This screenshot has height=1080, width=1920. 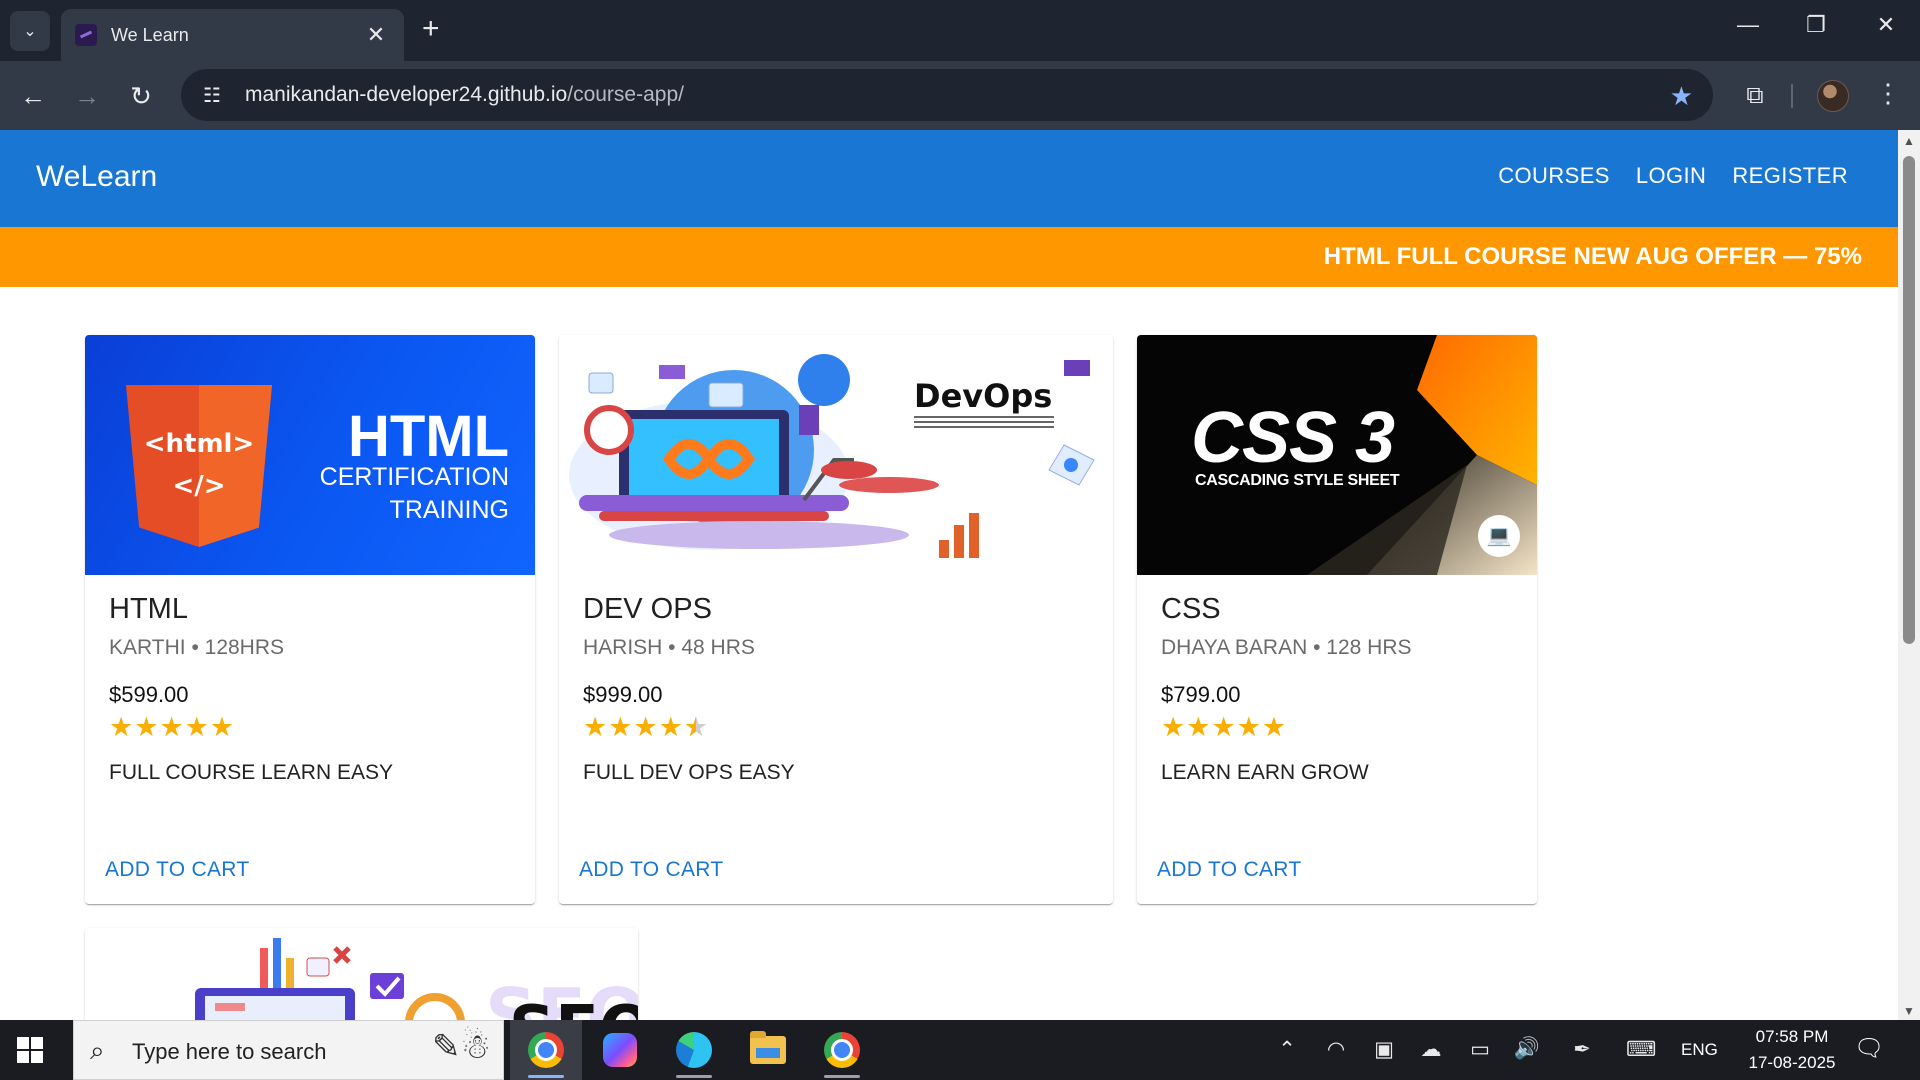 I want to click on window-close-icon: ✕, so click(x=1886, y=25).